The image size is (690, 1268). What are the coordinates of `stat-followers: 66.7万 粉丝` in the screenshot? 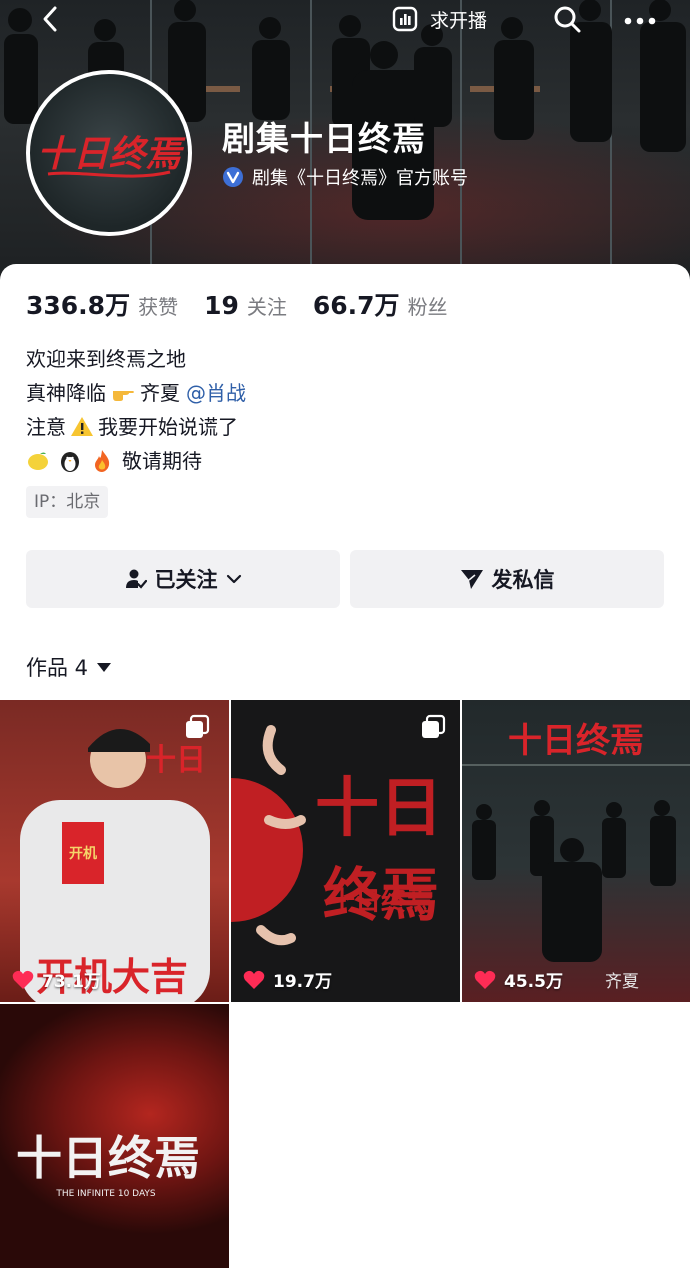 It's located at (380, 304).